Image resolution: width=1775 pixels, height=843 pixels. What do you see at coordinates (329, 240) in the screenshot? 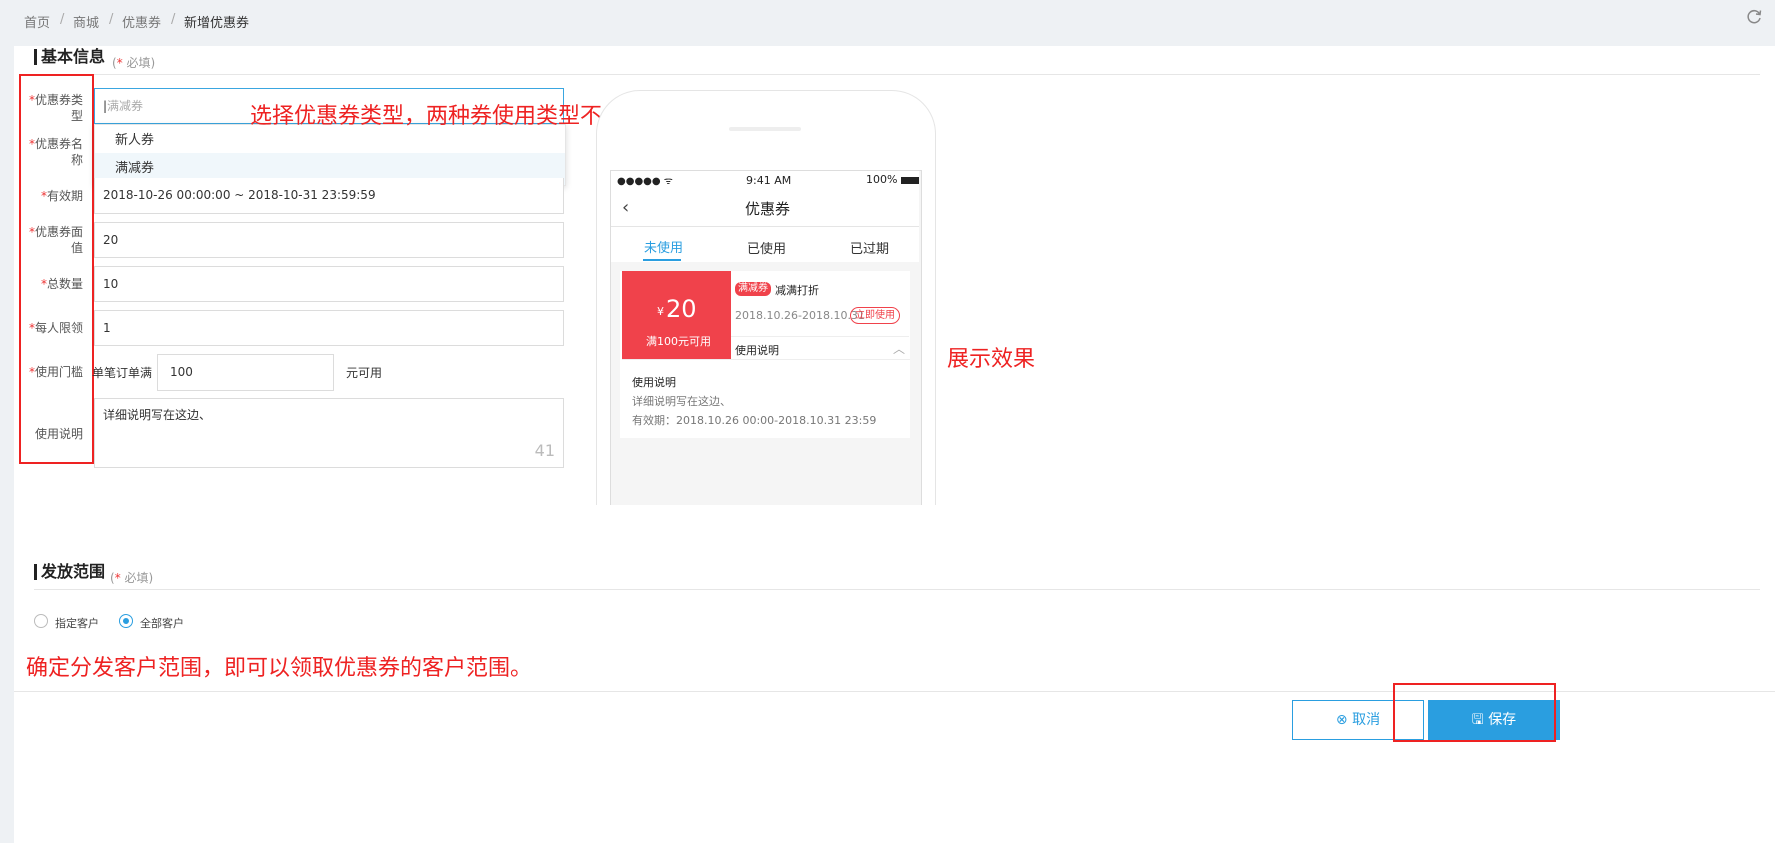
I see `face-value-input: 20` at bounding box center [329, 240].